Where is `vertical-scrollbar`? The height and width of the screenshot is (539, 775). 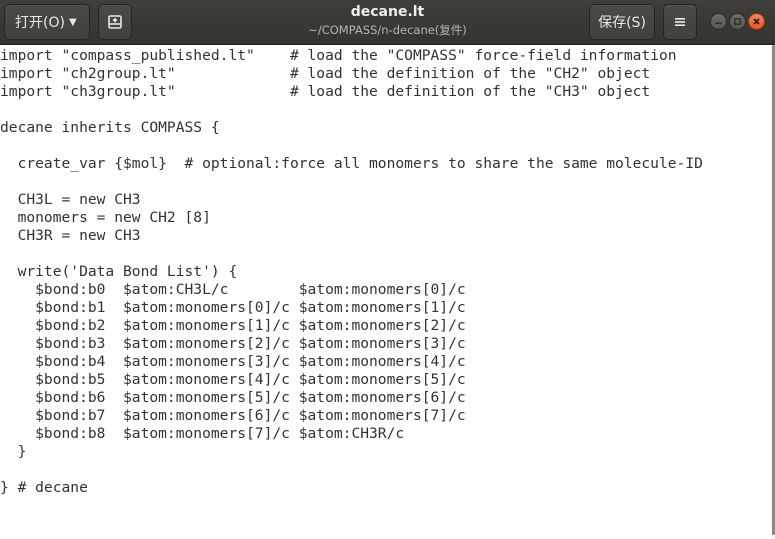
vertical-scrollbar is located at coordinates (773, 292).